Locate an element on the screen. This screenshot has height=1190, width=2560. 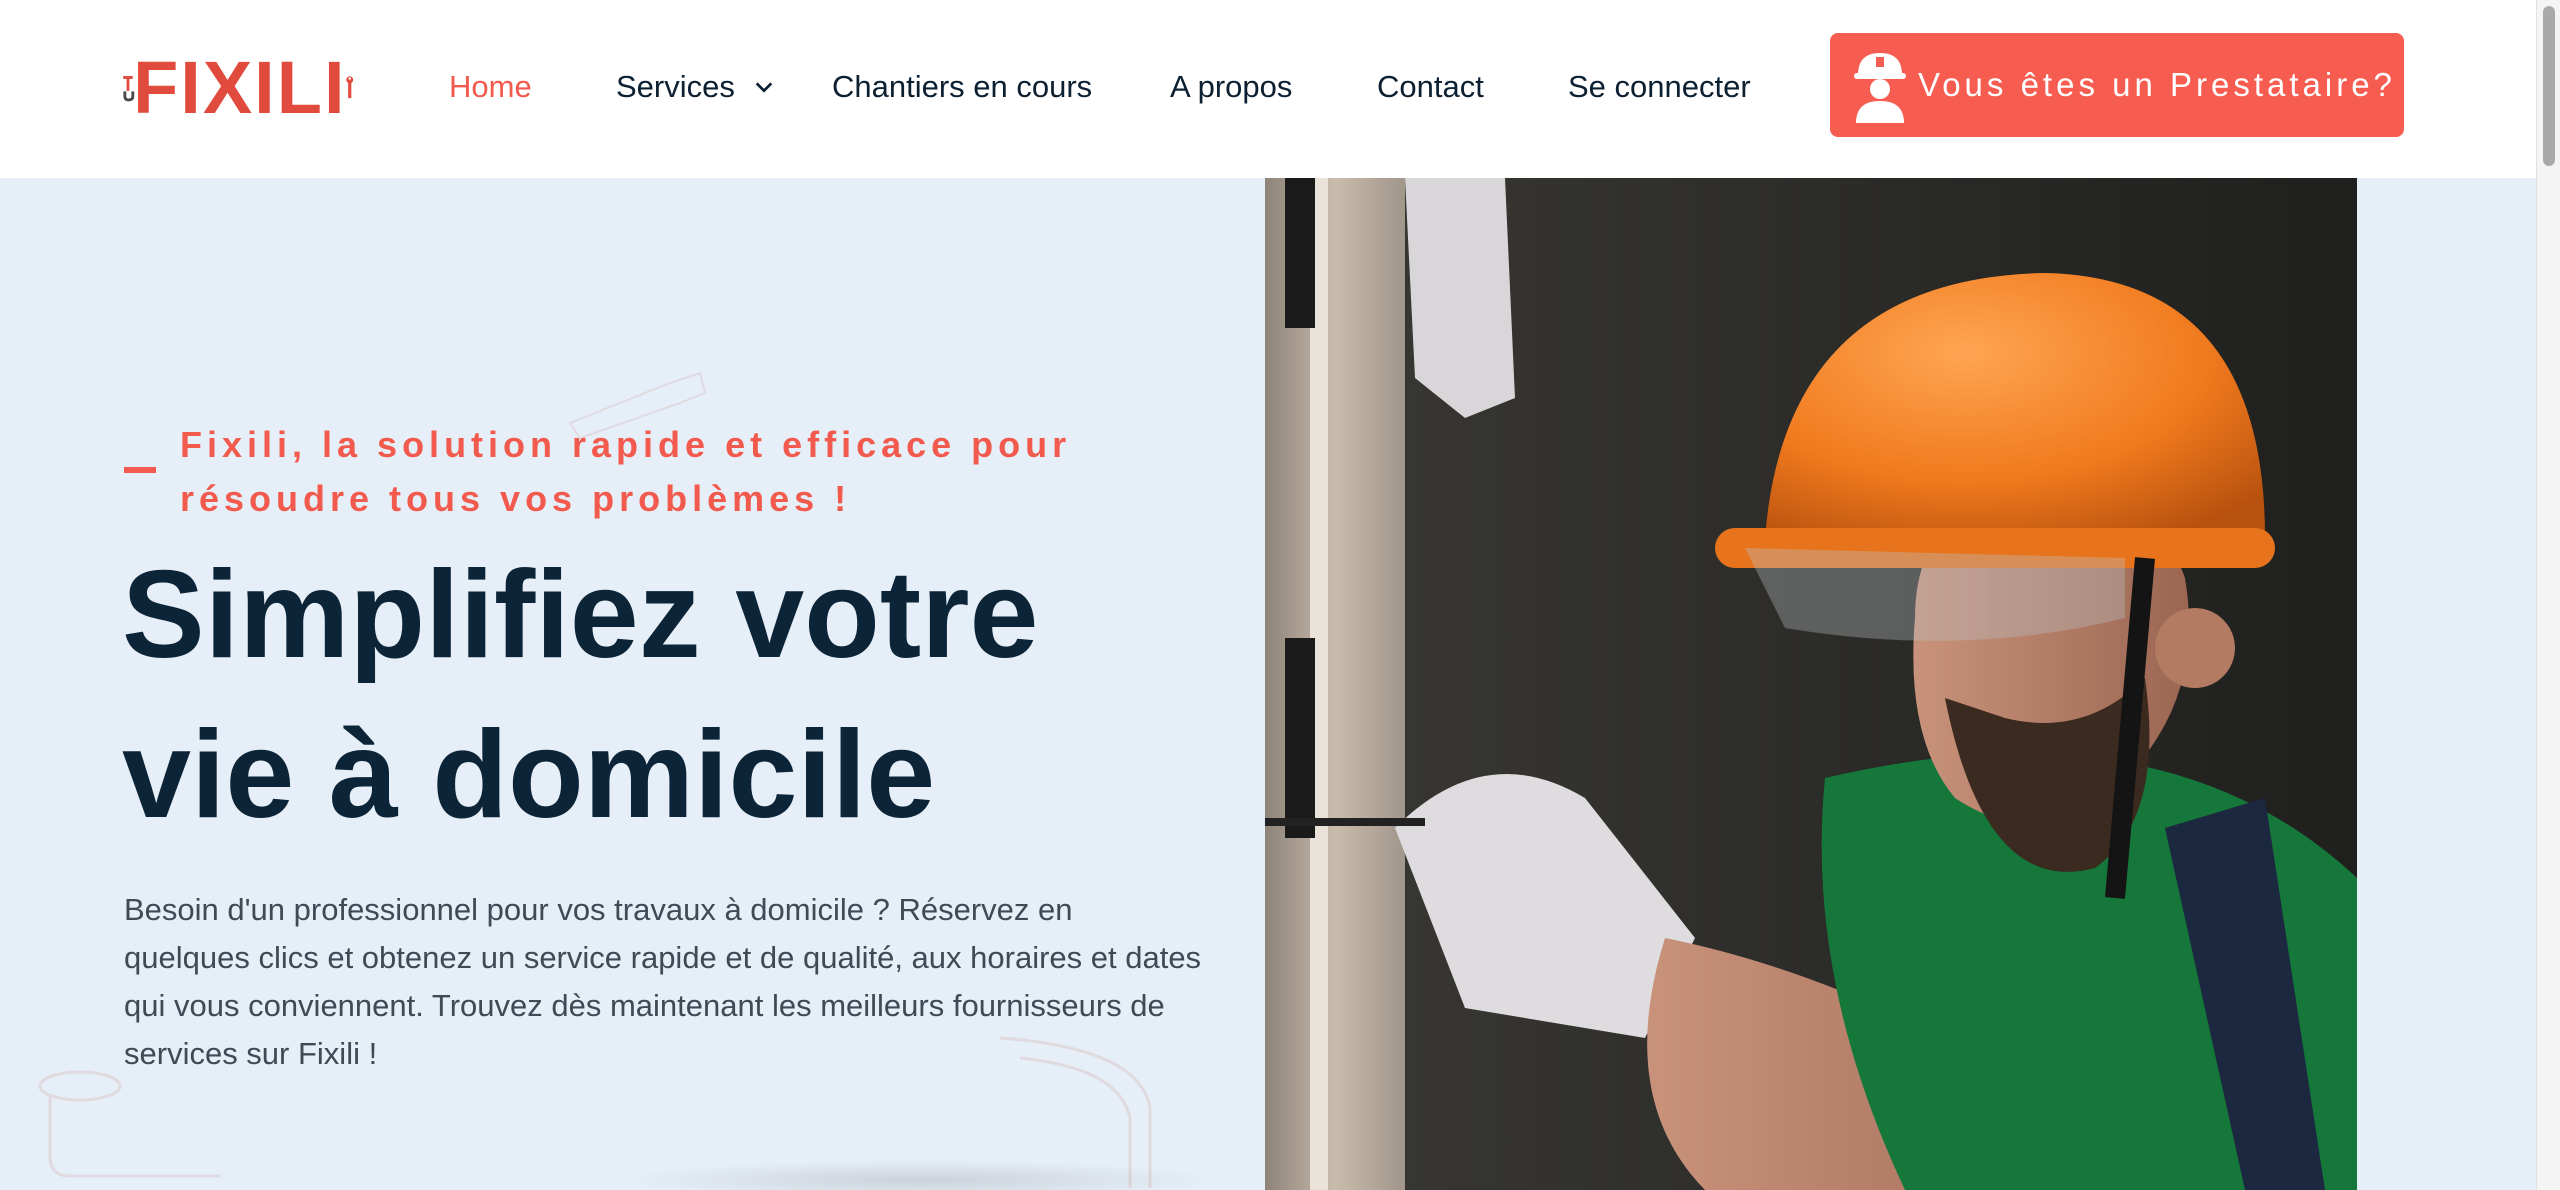
nav-contact: Contact is located at coordinates (1430, 87).